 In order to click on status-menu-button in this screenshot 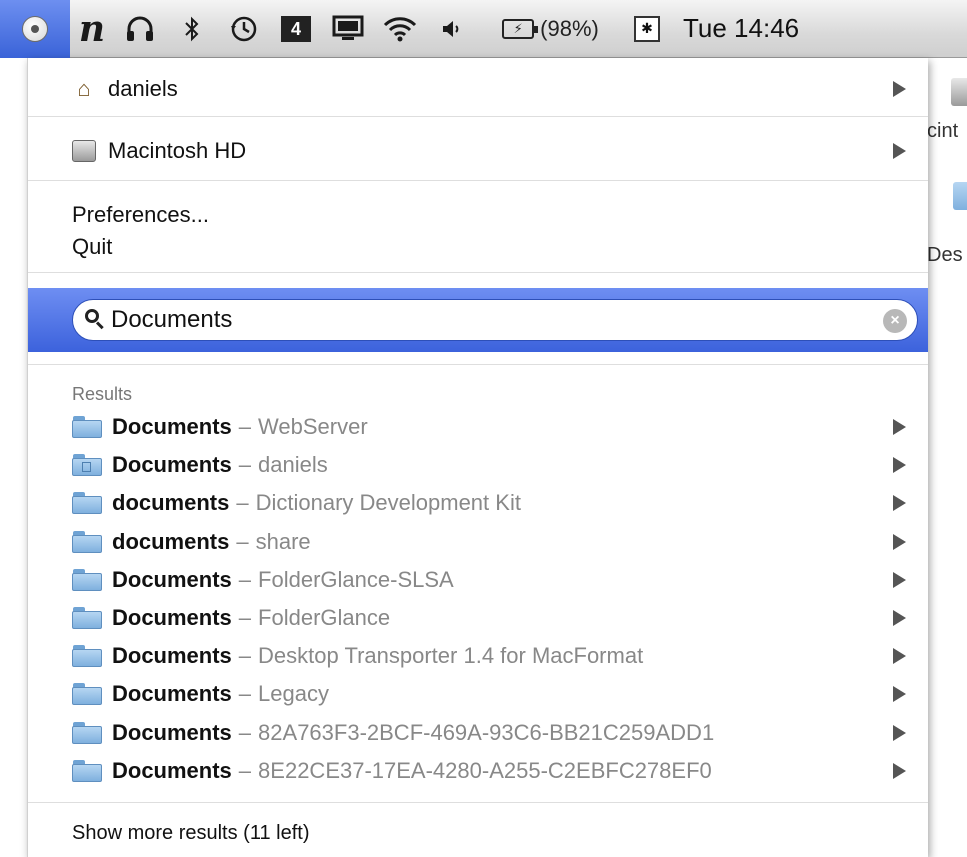, I will do `click(35, 29)`.